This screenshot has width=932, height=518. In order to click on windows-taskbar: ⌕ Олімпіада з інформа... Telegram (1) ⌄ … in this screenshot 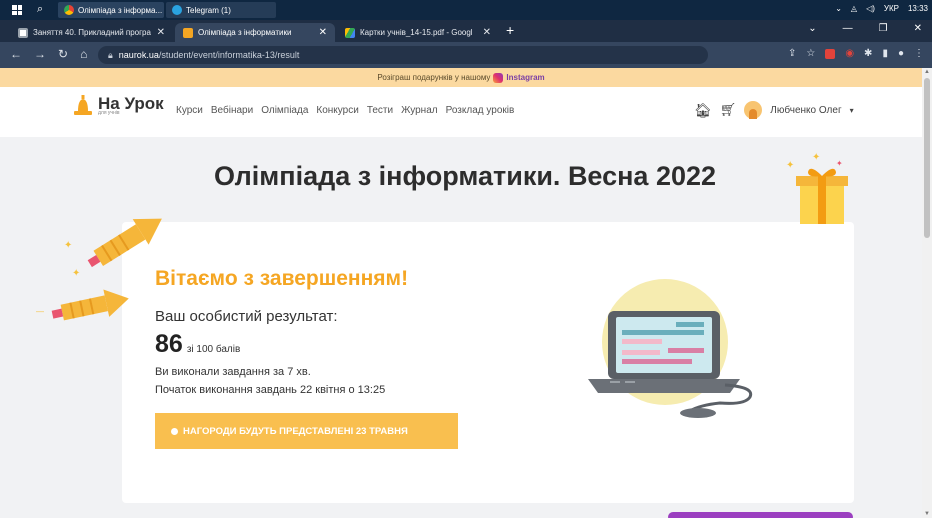, I will do `click(466, 10)`.